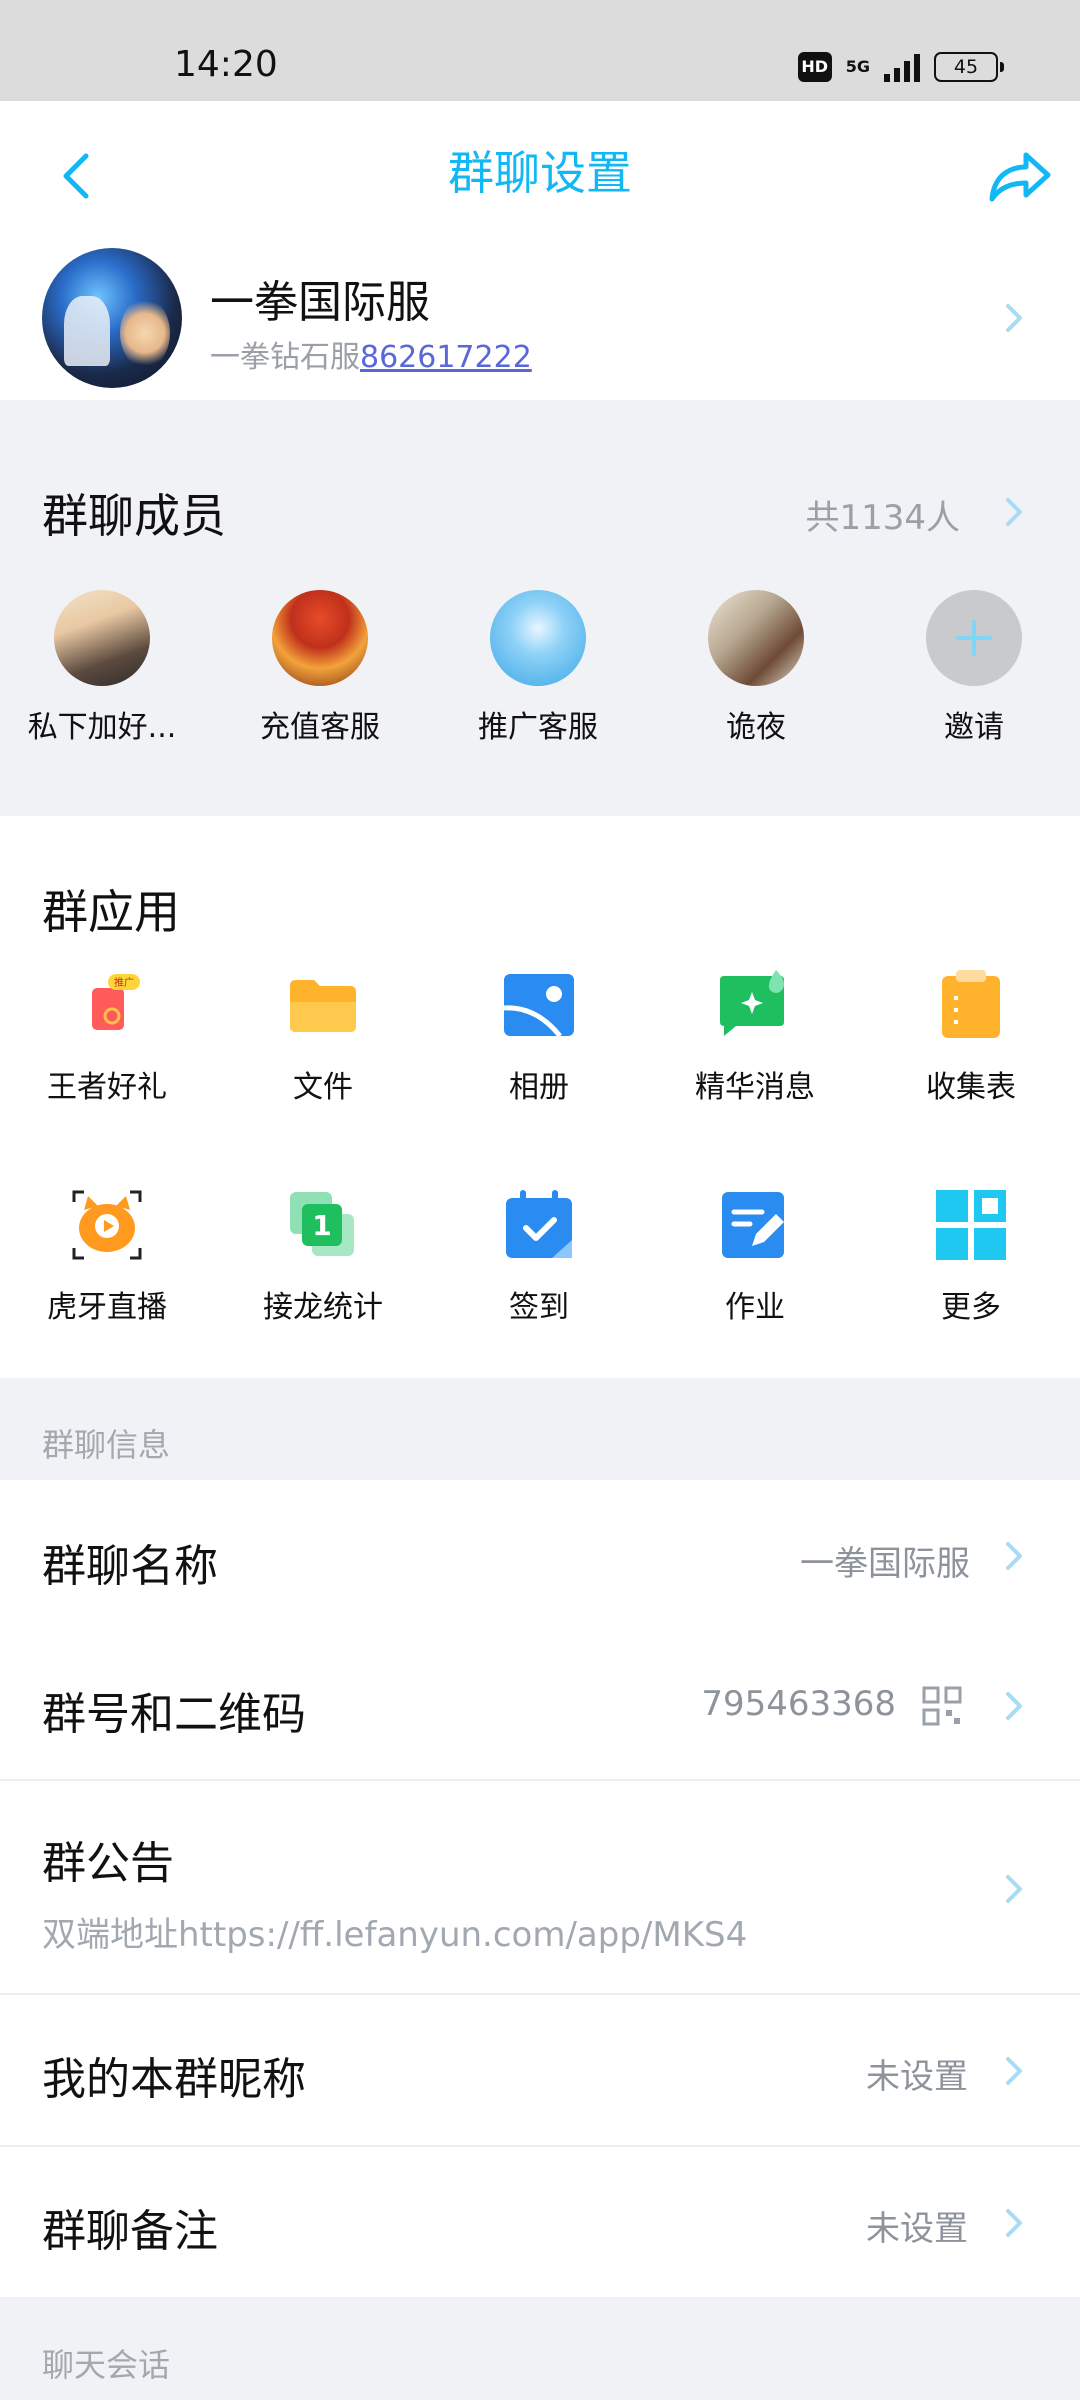  I want to click on app-files: 文件, so click(323, 1037).